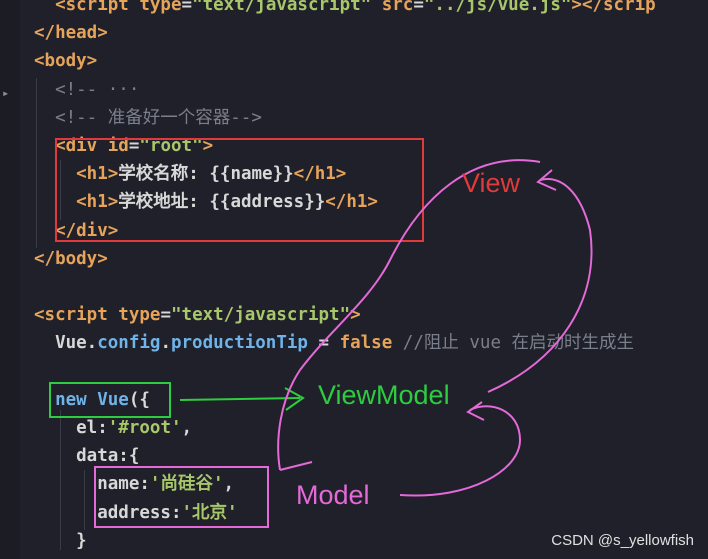  What do you see at coordinates (240, 399) in the screenshot?
I see `green-arrow-line` at bounding box center [240, 399].